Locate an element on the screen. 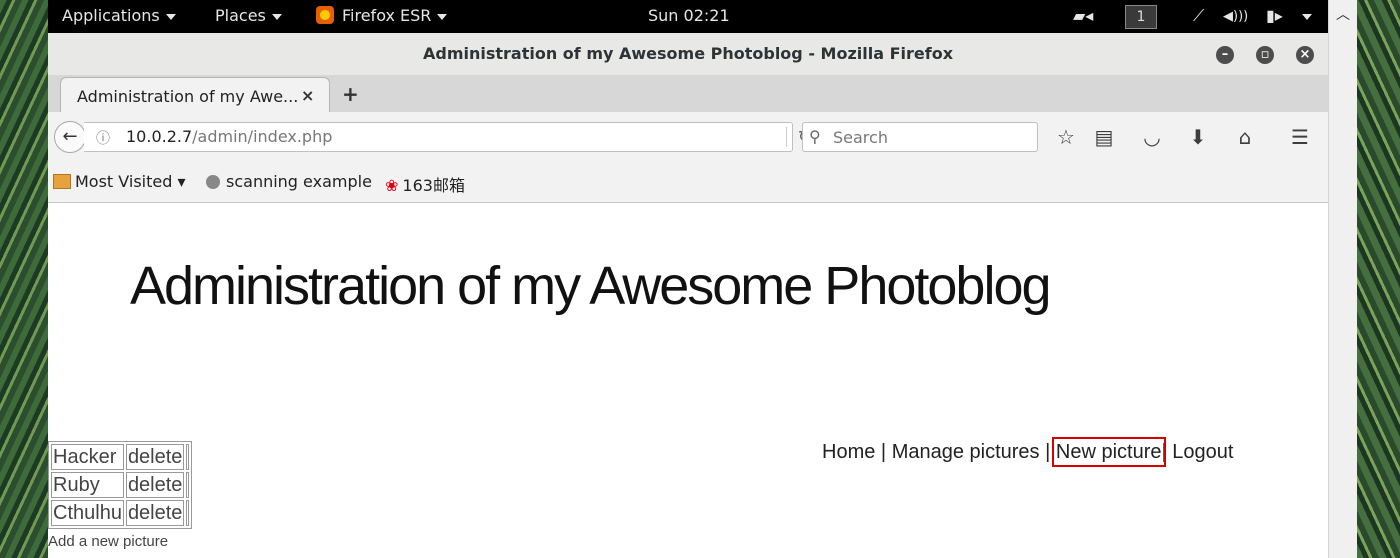  system-menu is located at coordinates (1304, 15).